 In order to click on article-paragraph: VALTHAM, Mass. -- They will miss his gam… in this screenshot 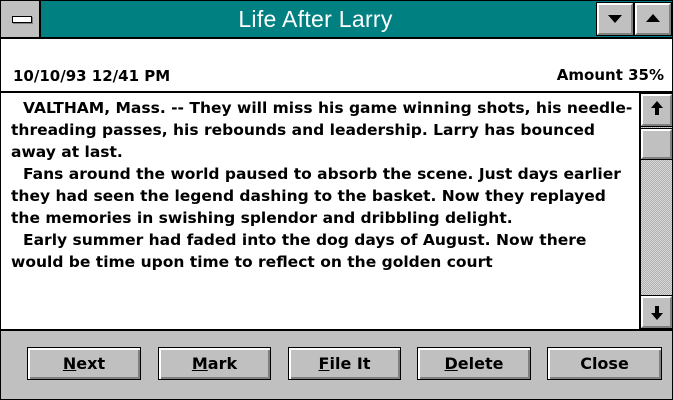, I will do `click(322, 130)`.